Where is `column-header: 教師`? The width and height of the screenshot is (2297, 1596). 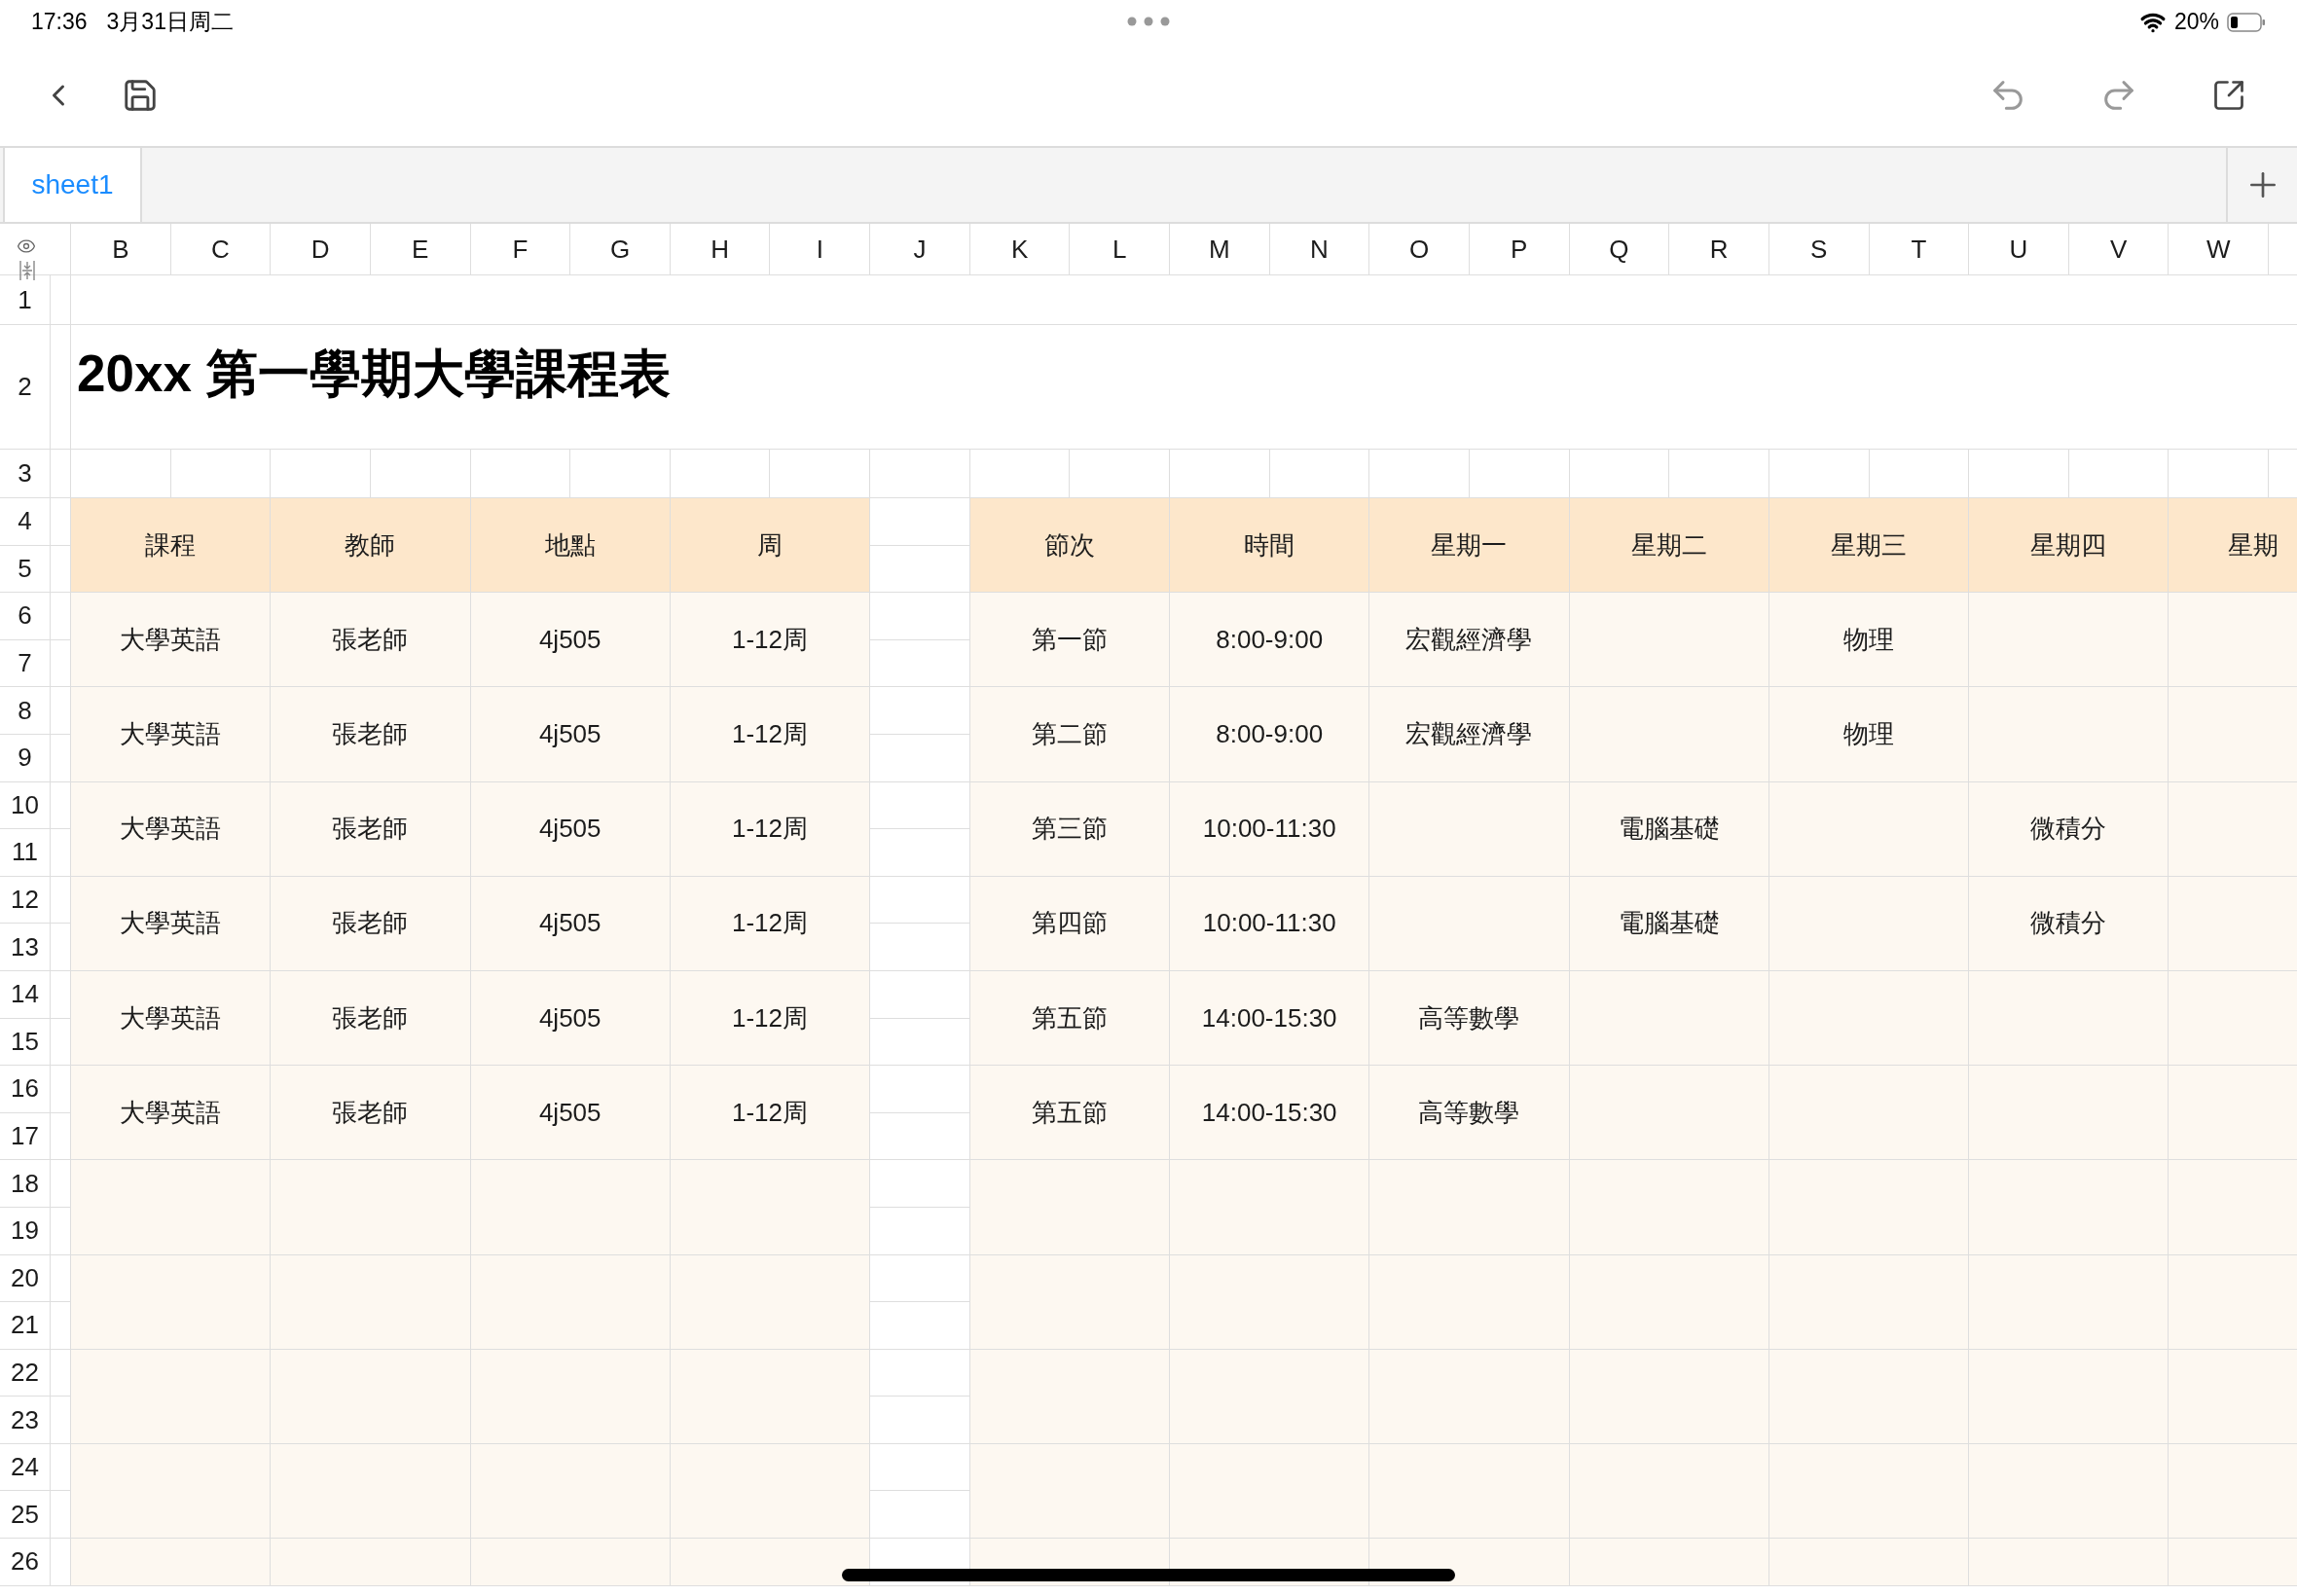 column-header: 教師 is located at coordinates (371, 546).